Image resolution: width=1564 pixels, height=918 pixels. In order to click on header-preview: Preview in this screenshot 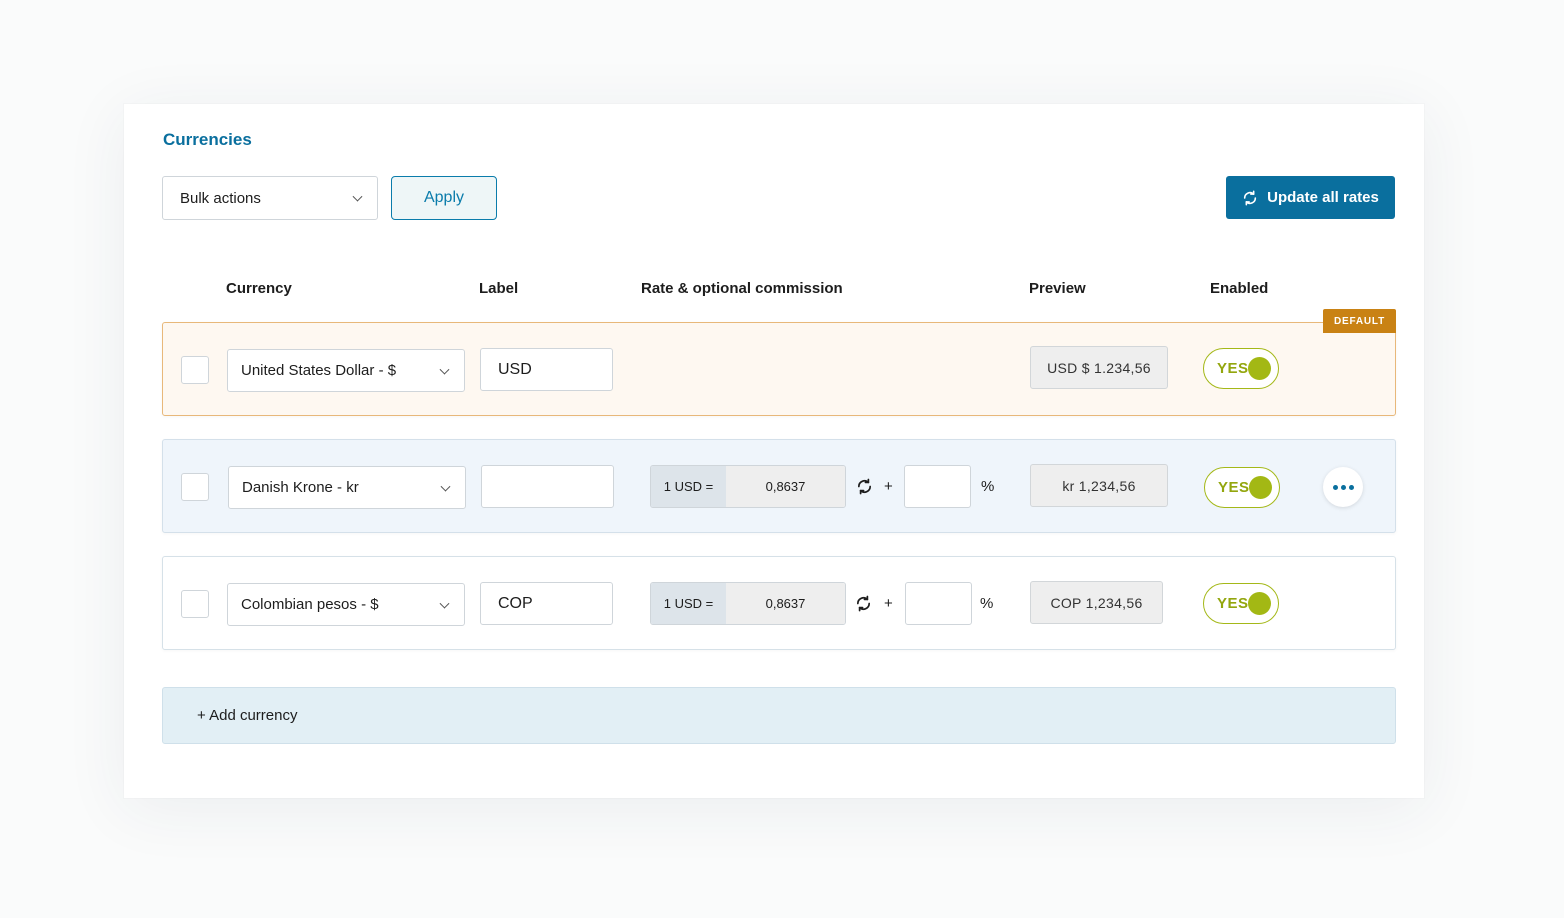, I will do `click(1057, 288)`.